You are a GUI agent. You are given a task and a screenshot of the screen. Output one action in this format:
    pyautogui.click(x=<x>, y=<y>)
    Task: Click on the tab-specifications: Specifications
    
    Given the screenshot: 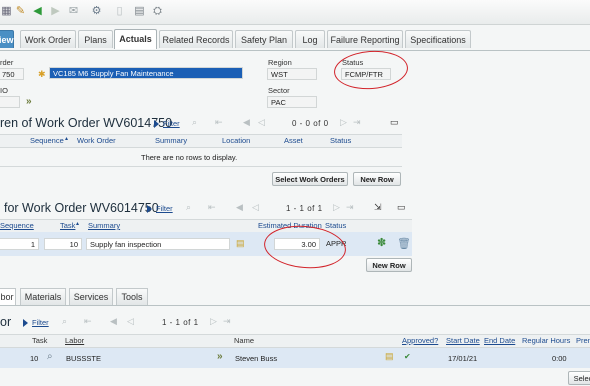 What is the action you would take?
    pyautogui.click(x=438, y=39)
    